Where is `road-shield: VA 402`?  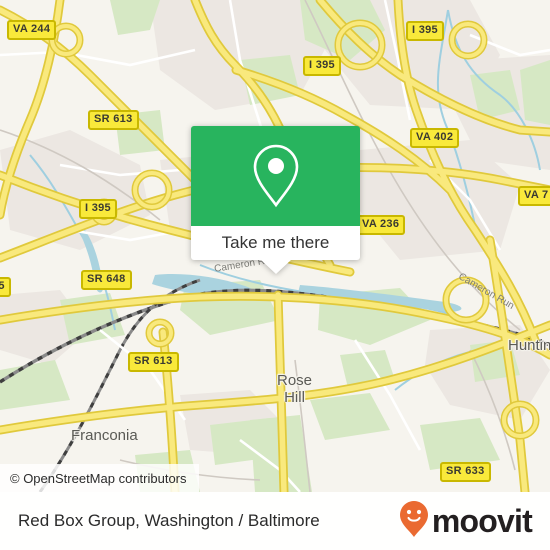 road-shield: VA 402 is located at coordinates (435, 138).